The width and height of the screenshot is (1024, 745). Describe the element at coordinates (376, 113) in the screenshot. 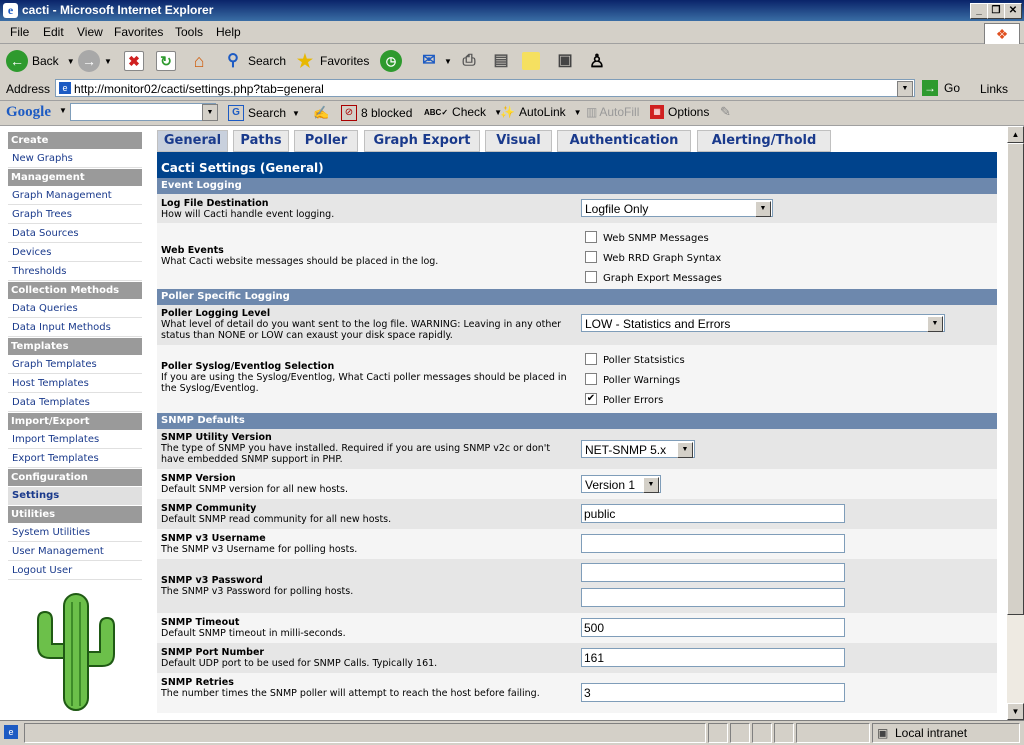

I see `popup-blocker-button: ⊘ 8 blocked` at that location.